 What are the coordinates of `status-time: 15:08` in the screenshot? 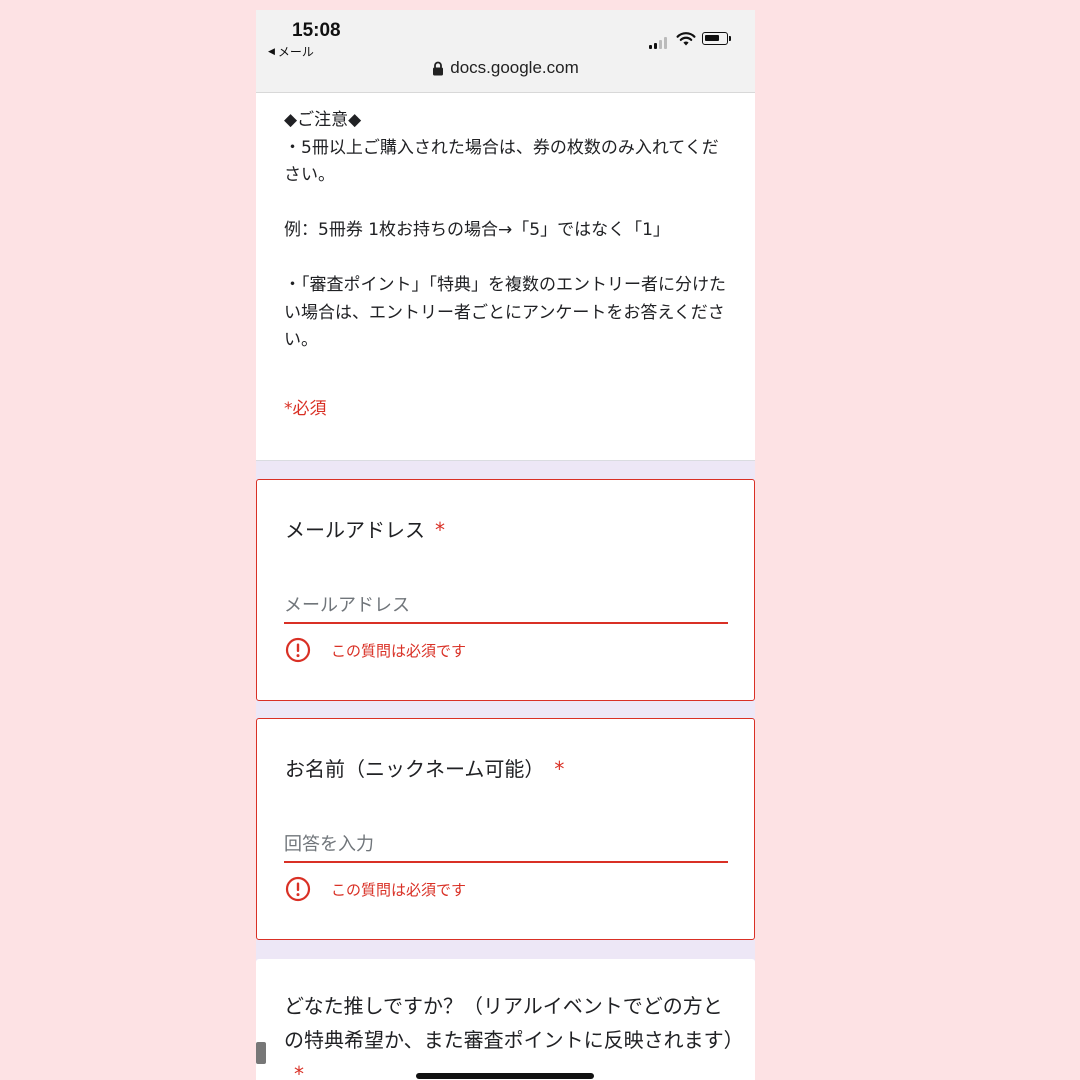 It's located at (316, 30).